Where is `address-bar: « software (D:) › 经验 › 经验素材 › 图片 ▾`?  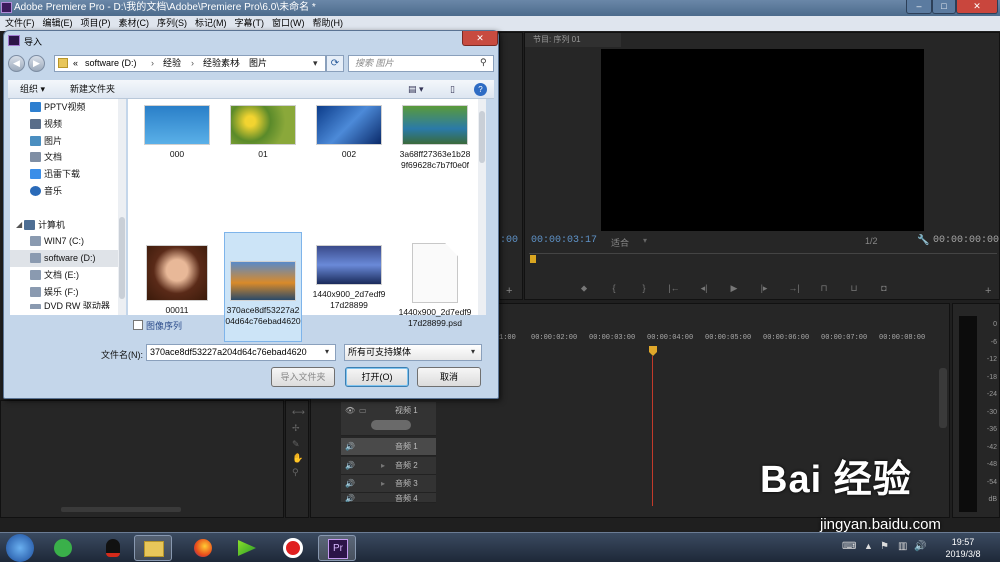
address-bar: « software (D:) › 经验 › 经验素材 › 图片 ▾ is located at coordinates (190, 63).